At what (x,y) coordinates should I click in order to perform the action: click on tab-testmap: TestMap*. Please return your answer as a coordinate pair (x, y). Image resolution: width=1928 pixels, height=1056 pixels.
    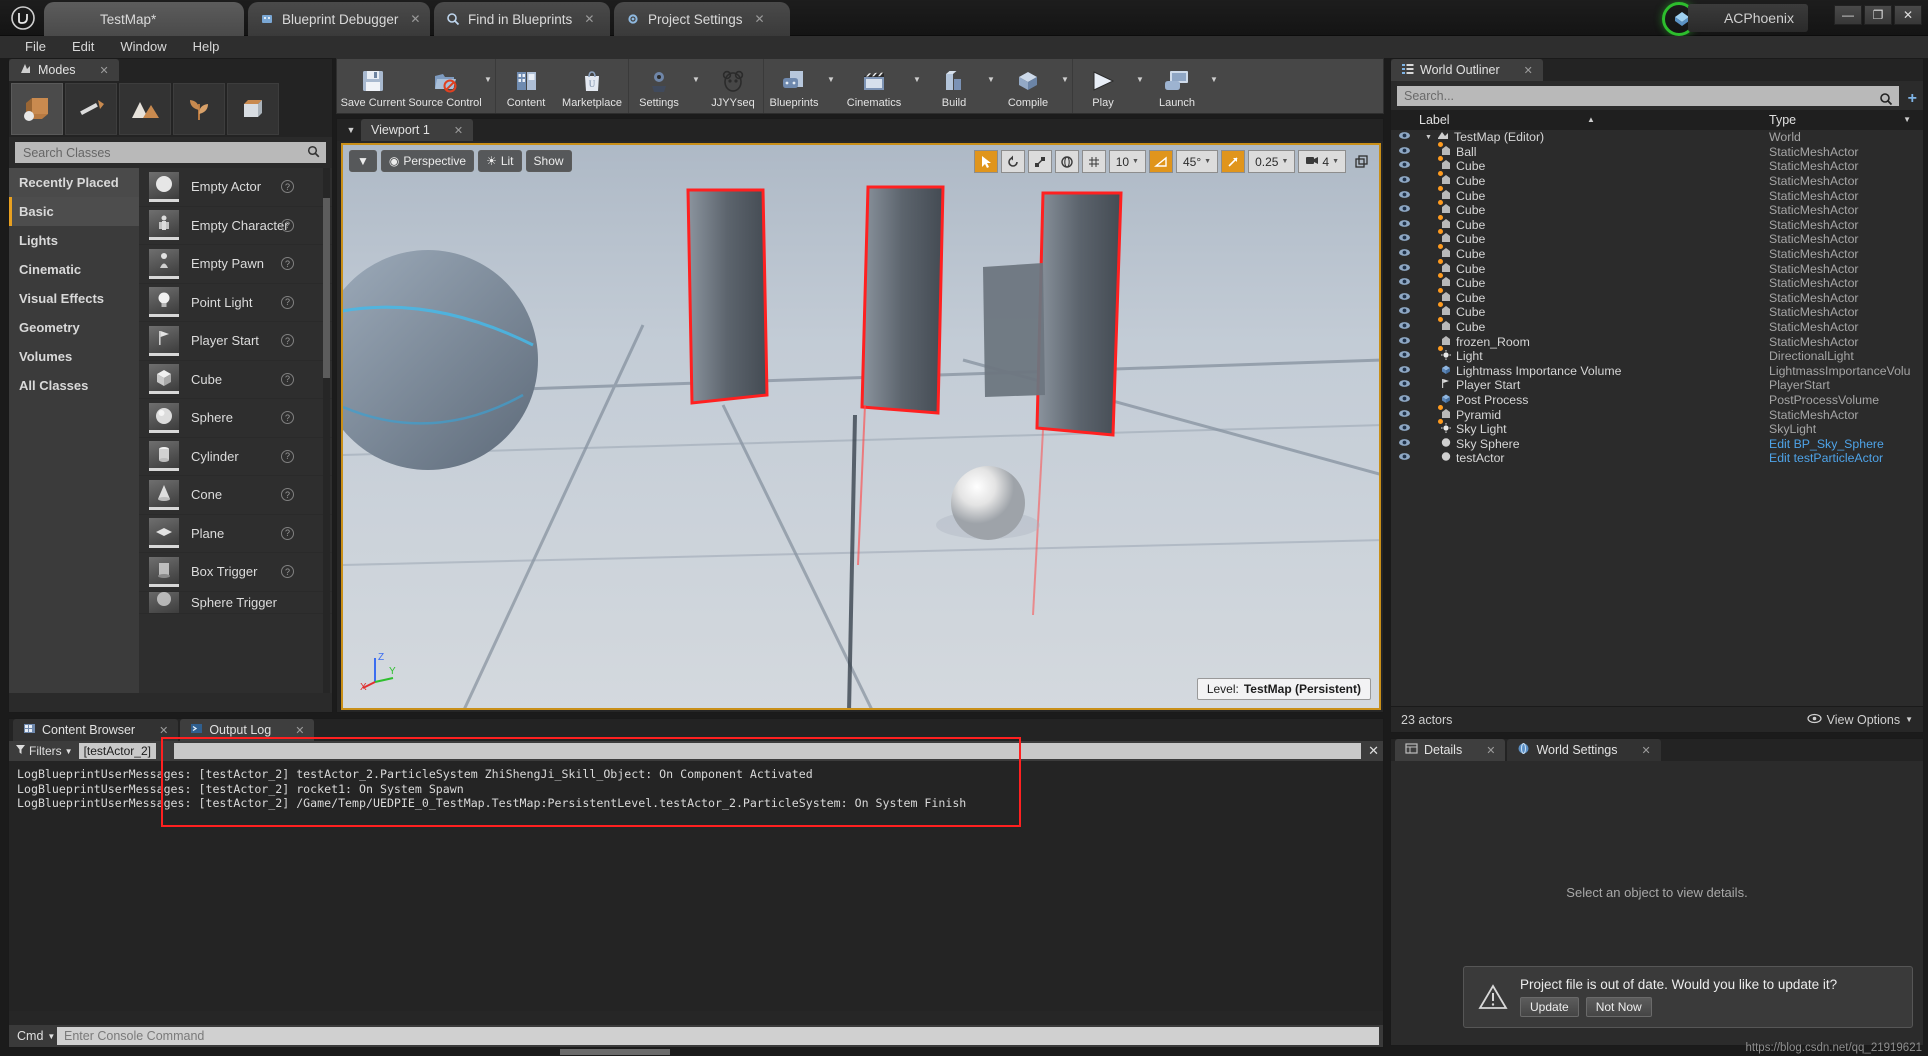
    Looking at the image, I should click on (144, 19).